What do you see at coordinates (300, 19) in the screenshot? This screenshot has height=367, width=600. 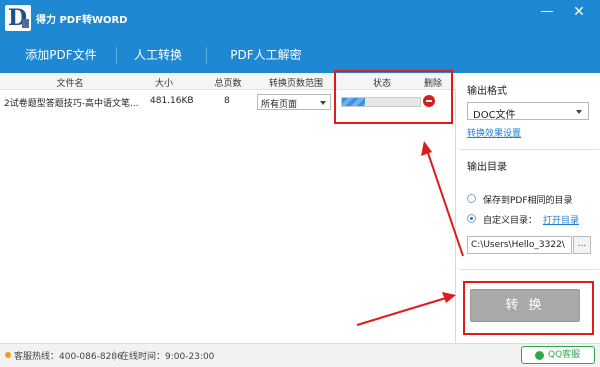 I see `title-bar: D 得力 PDF转WORD — ✕` at bounding box center [300, 19].